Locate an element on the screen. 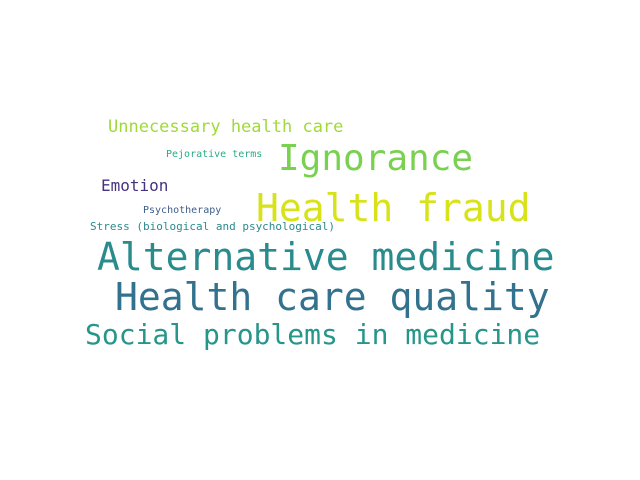  word-stress: Stress (biological and psychological) is located at coordinates (213, 226).